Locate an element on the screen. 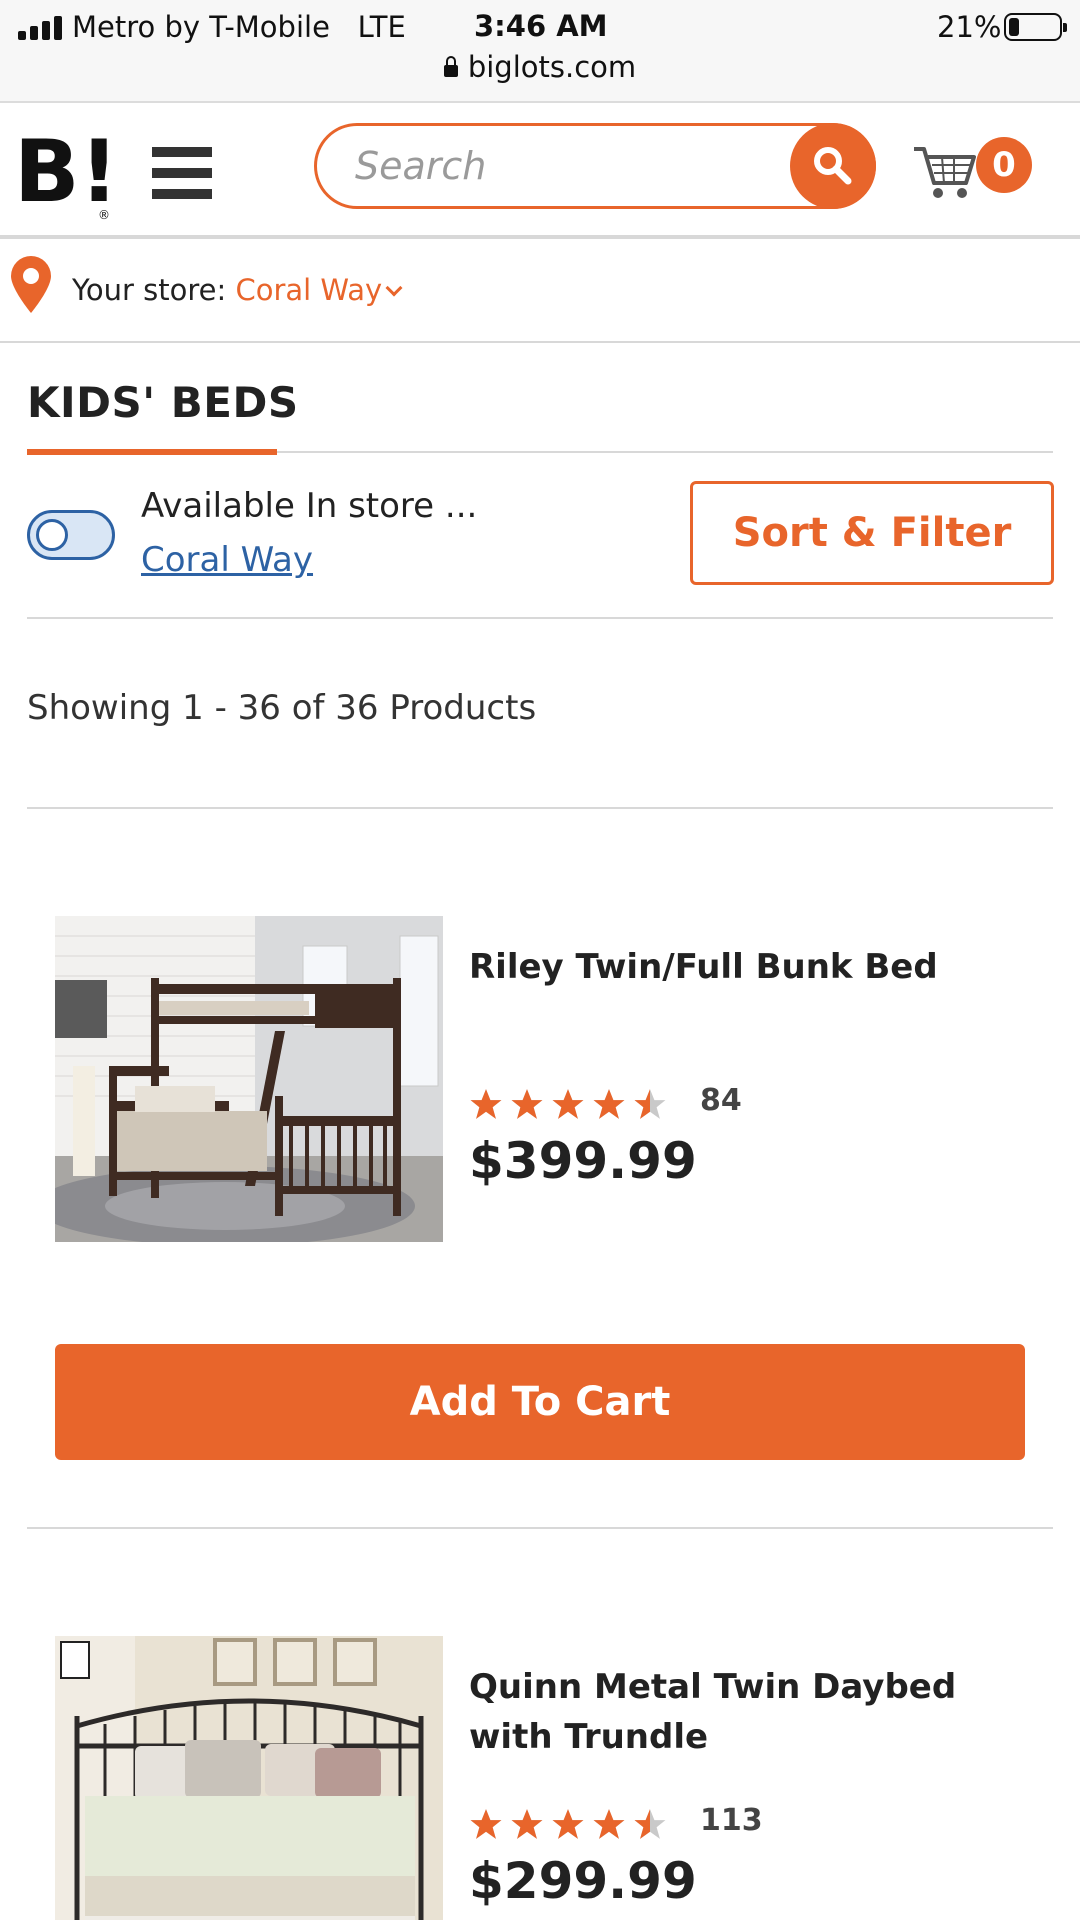 The image size is (1080, 1920). product-title: Riley Twin/Full Bunk Bed is located at coordinates (749, 967).